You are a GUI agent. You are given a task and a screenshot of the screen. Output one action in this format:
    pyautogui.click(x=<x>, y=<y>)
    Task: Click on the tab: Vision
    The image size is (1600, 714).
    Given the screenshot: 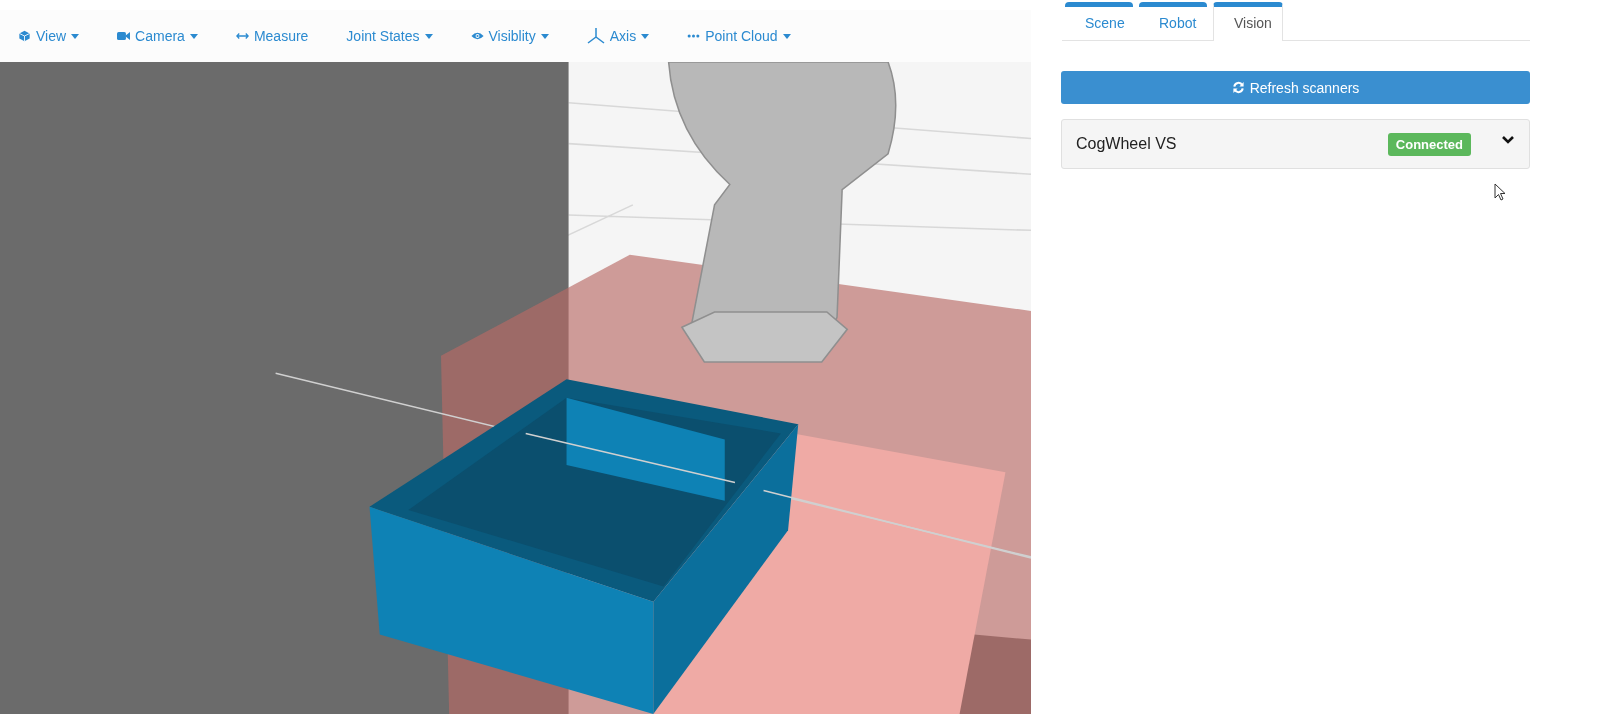 What is the action you would take?
    pyautogui.click(x=1248, y=21)
    